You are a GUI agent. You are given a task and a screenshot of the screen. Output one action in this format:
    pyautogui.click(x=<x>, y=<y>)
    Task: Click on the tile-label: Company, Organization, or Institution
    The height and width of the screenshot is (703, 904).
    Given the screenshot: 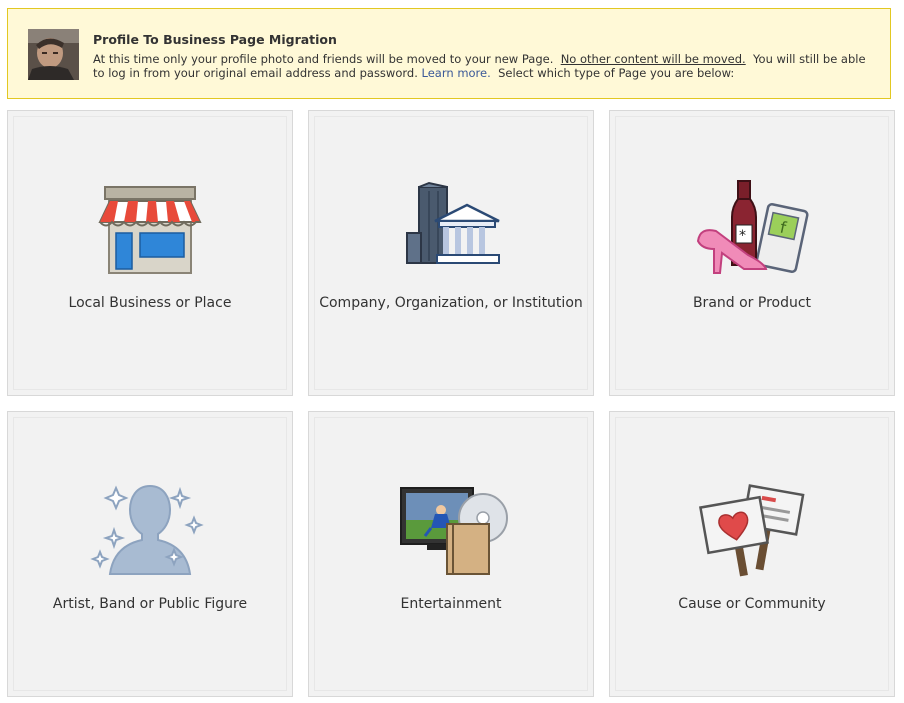 What is the action you would take?
    pyautogui.click(x=451, y=303)
    